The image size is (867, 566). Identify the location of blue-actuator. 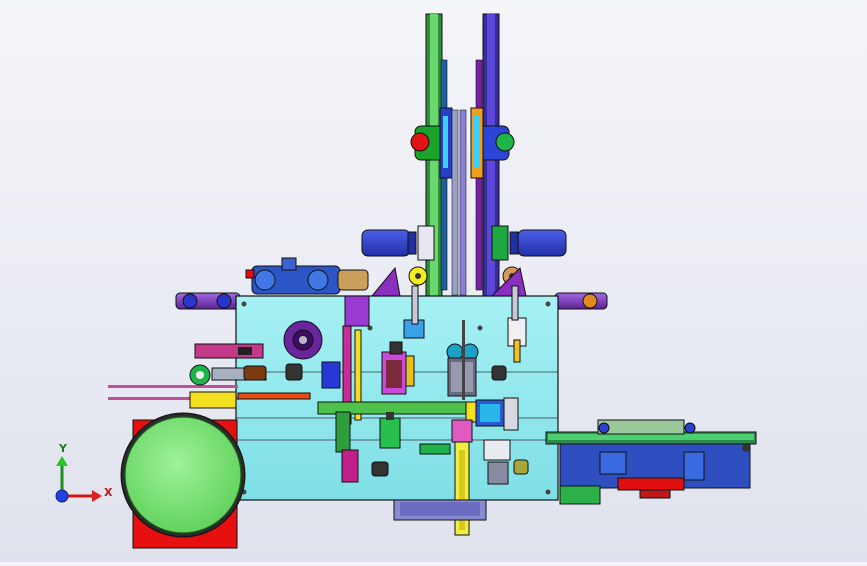
(331, 375).